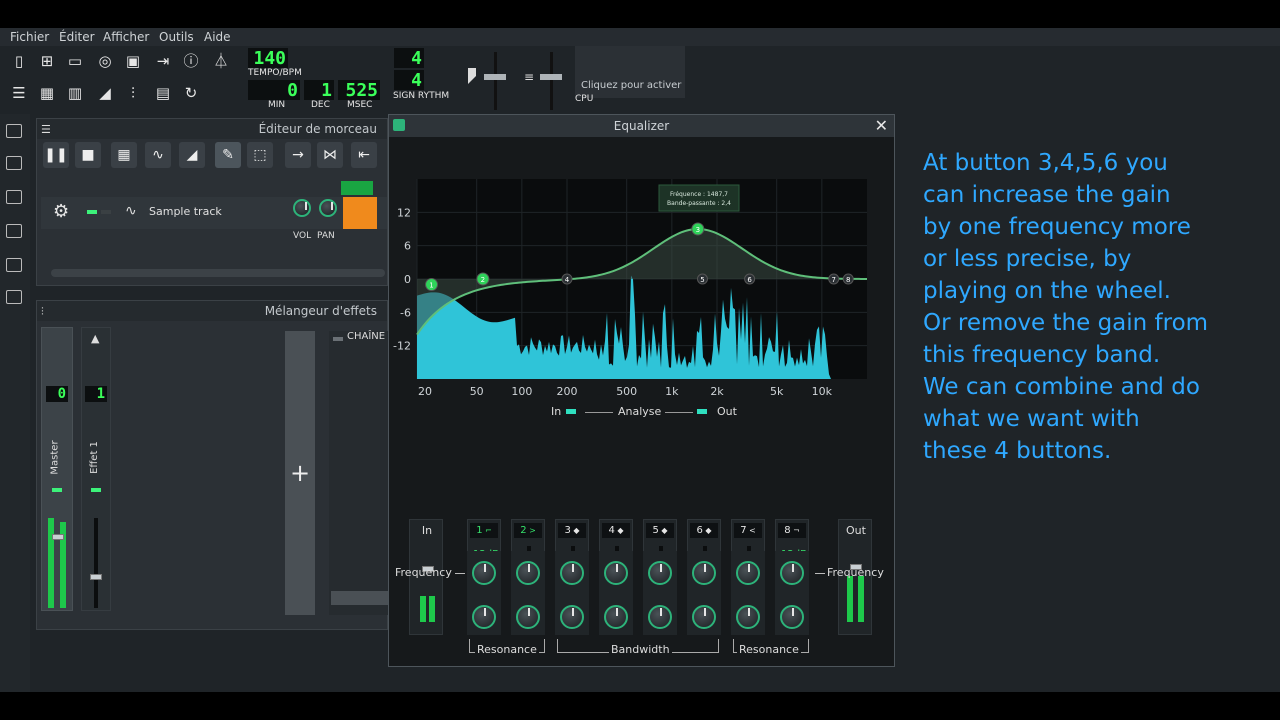 The height and width of the screenshot is (720, 1280). I want to click on song-editor-icon: ☰, so click(19, 93).